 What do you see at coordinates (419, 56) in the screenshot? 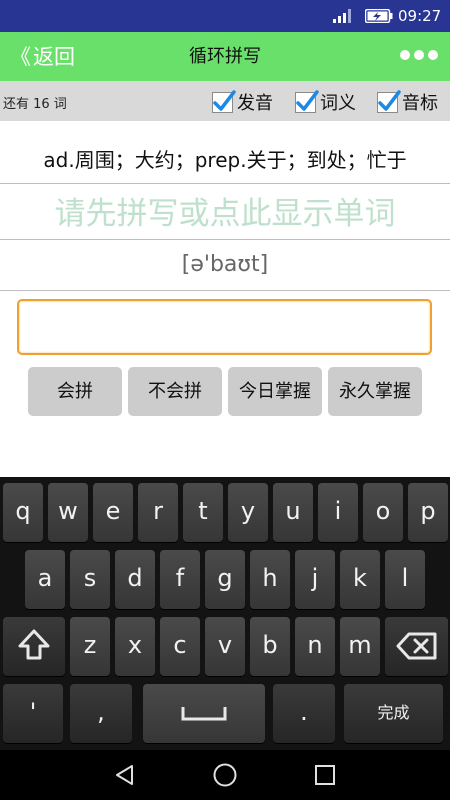
I see `more-dots-icon` at bounding box center [419, 56].